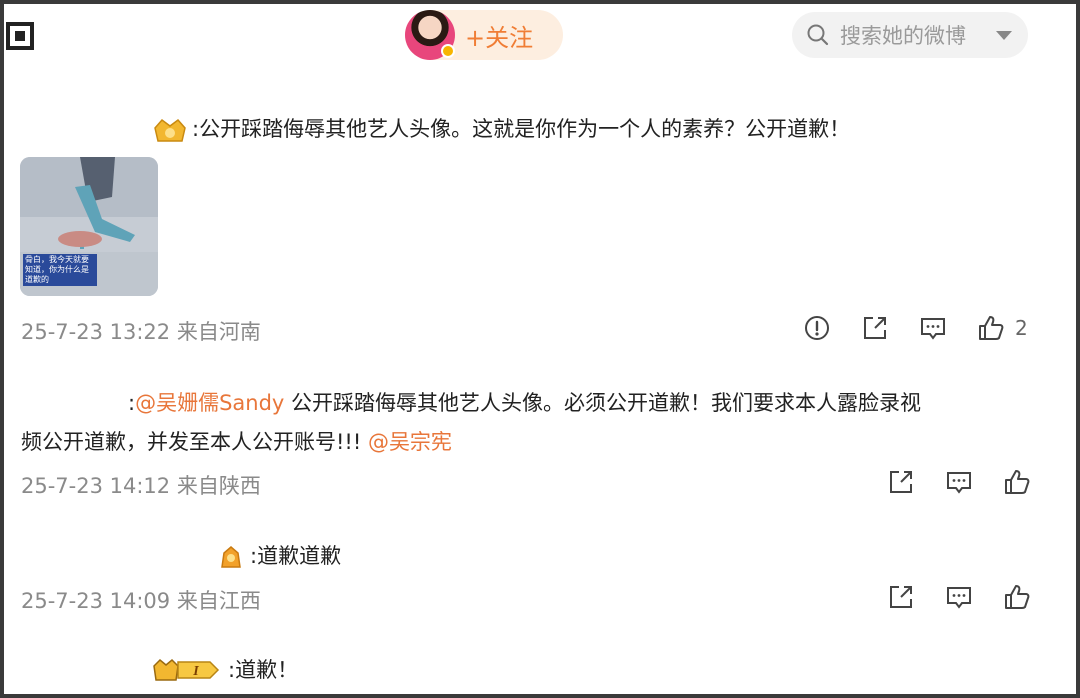 This screenshot has height=698, width=1080. I want to click on verified-badge-icon, so click(448, 51).